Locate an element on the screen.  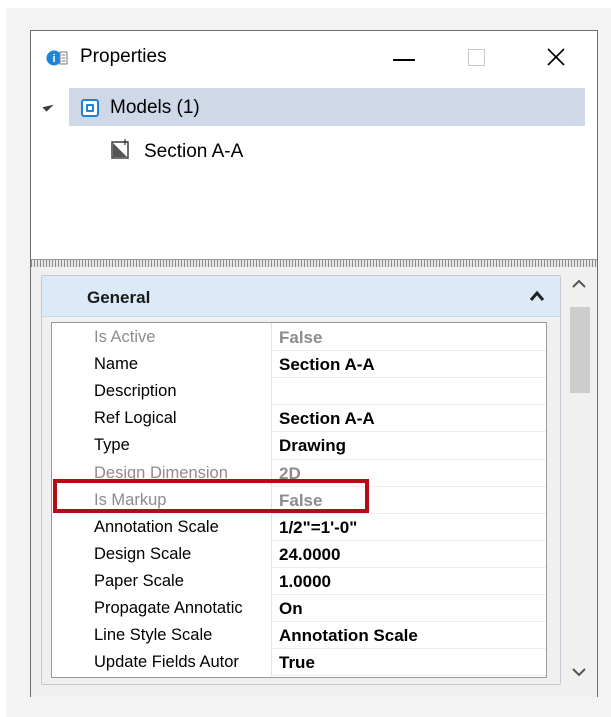
property-value: Annotation Scale is located at coordinates (348, 636).